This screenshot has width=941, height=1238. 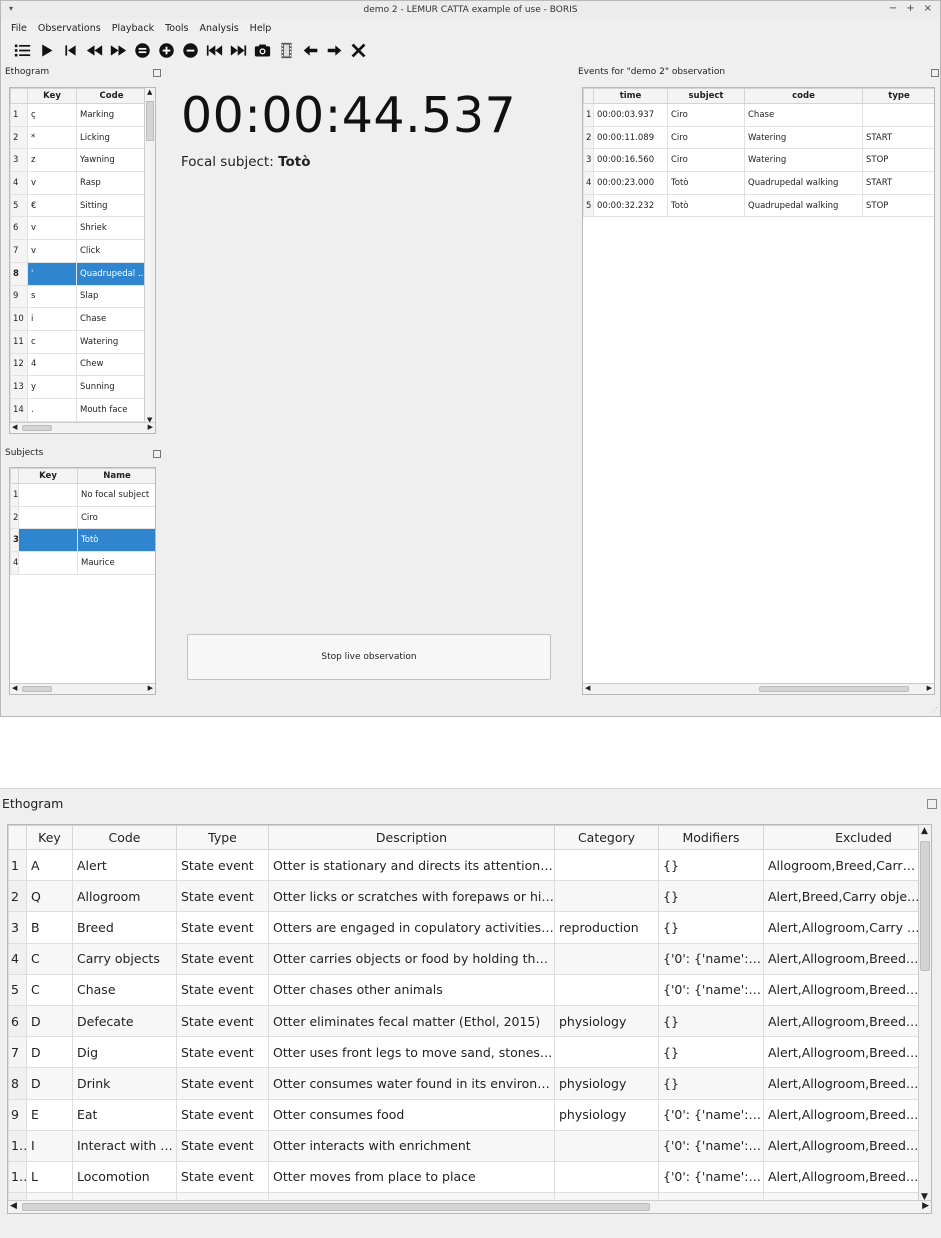 What do you see at coordinates (238, 50) in the screenshot?
I see `jump-forward-icon` at bounding box center [238, 50].